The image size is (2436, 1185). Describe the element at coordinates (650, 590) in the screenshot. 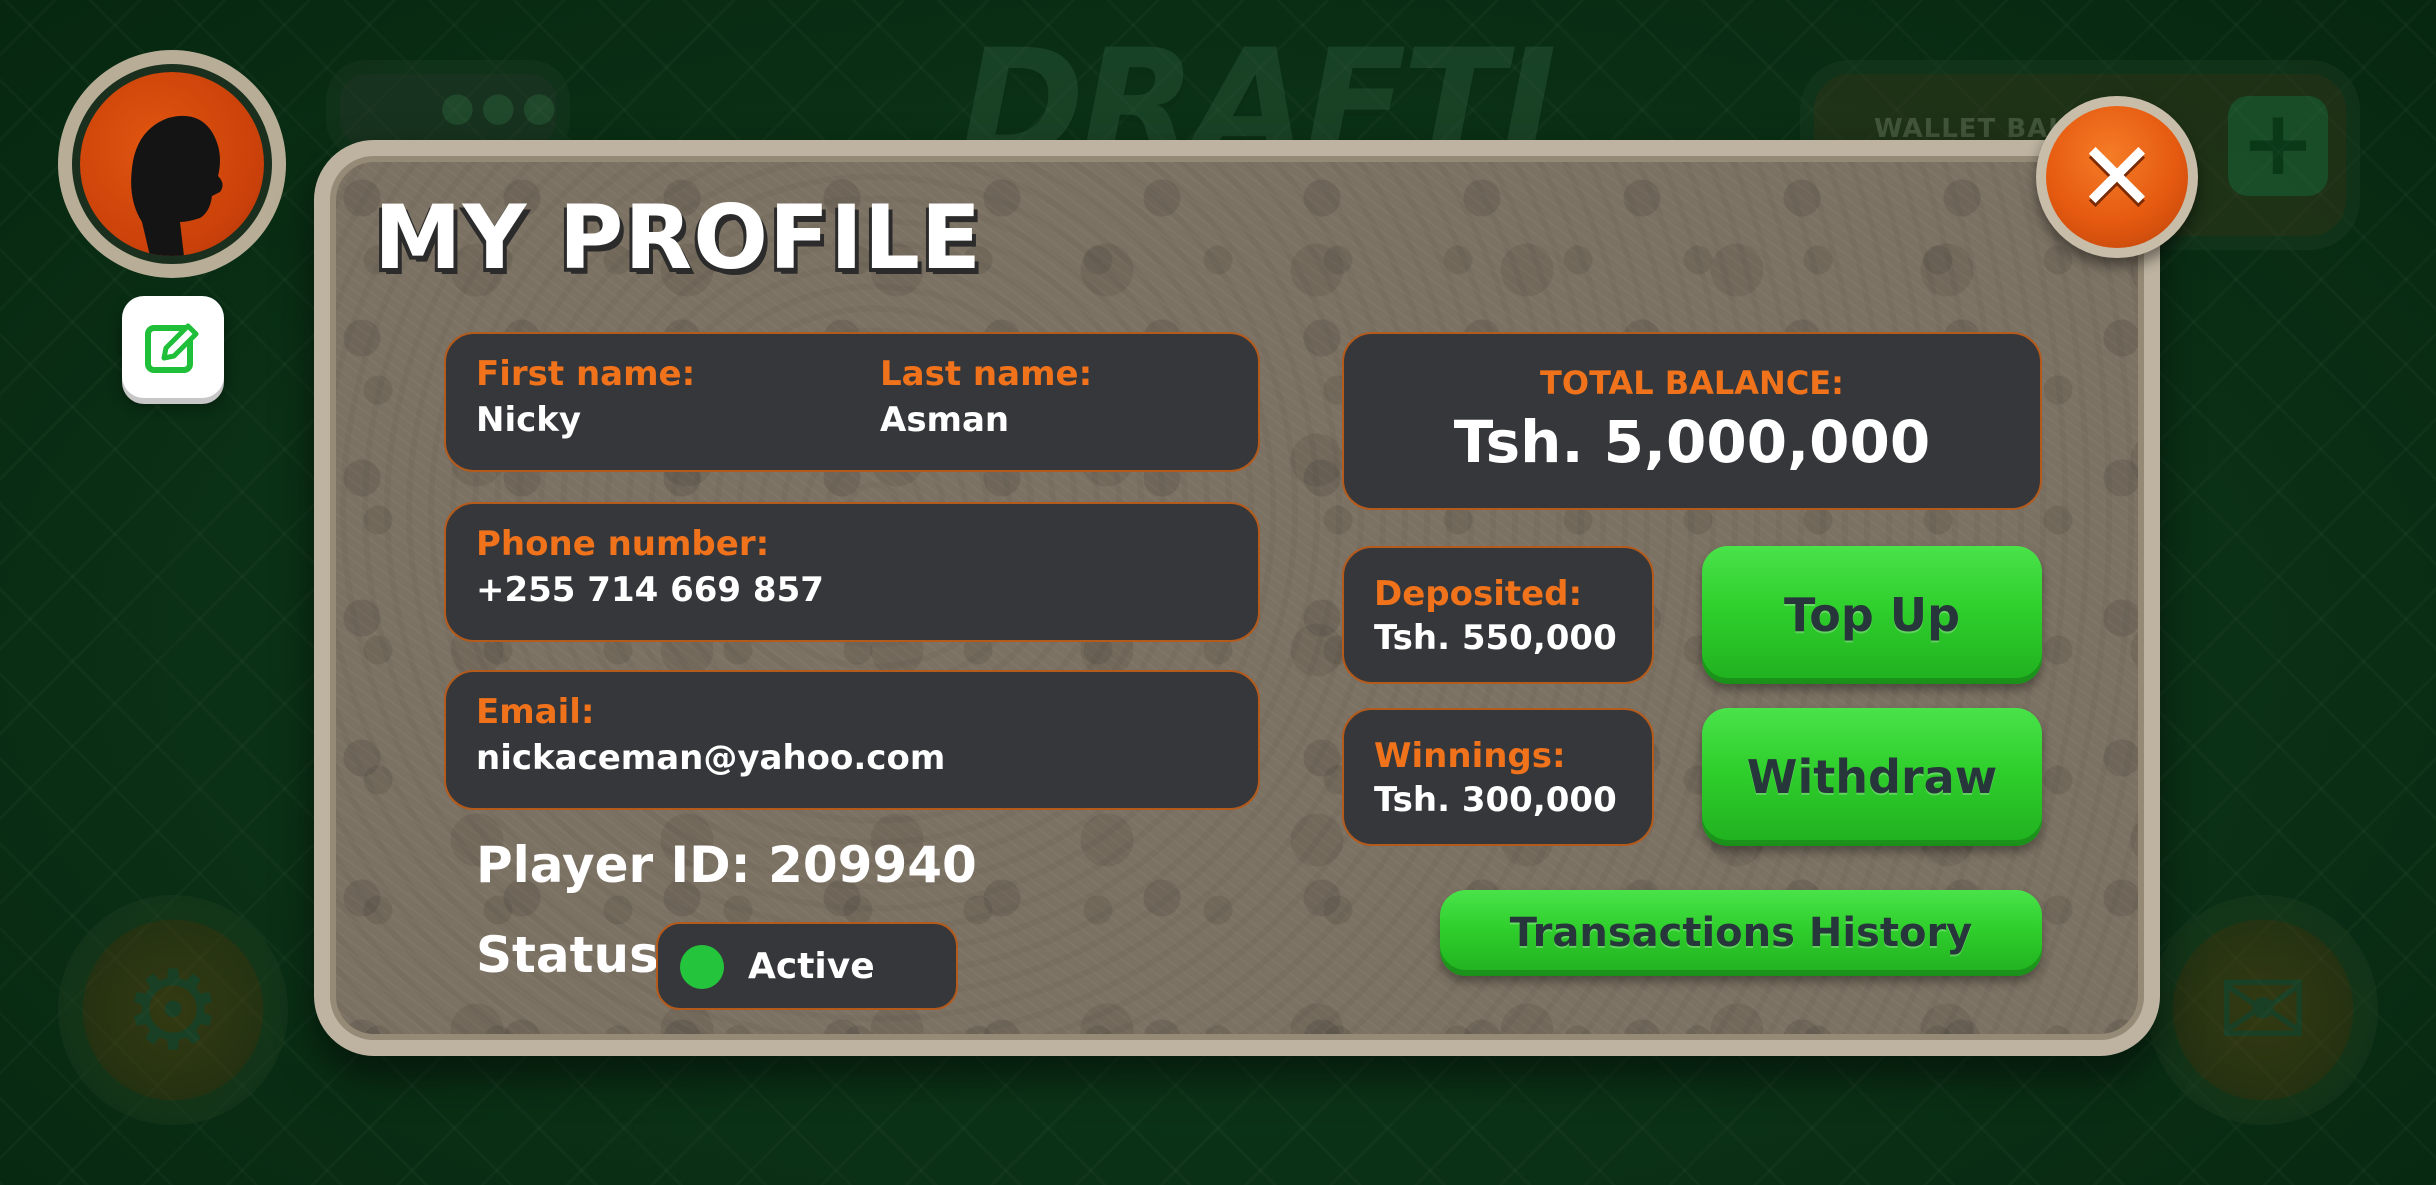

I see `phone-value: +255 714 669 857` at that location.